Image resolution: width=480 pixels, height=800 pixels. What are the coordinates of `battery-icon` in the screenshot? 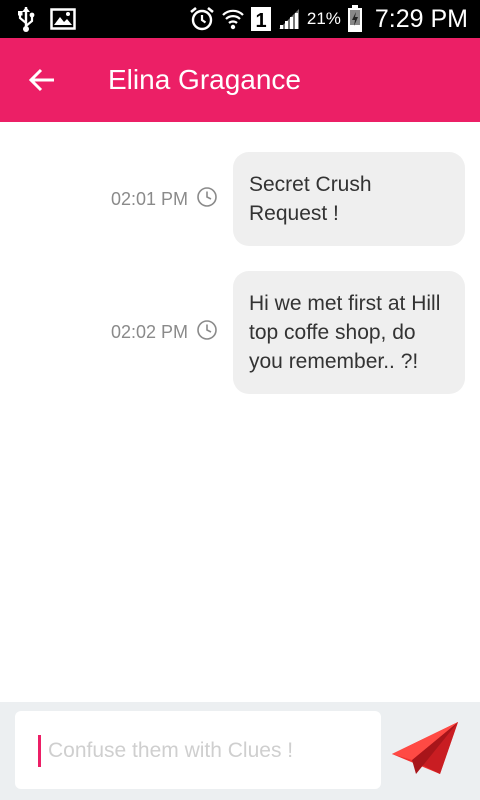 It's located at (355, 19).